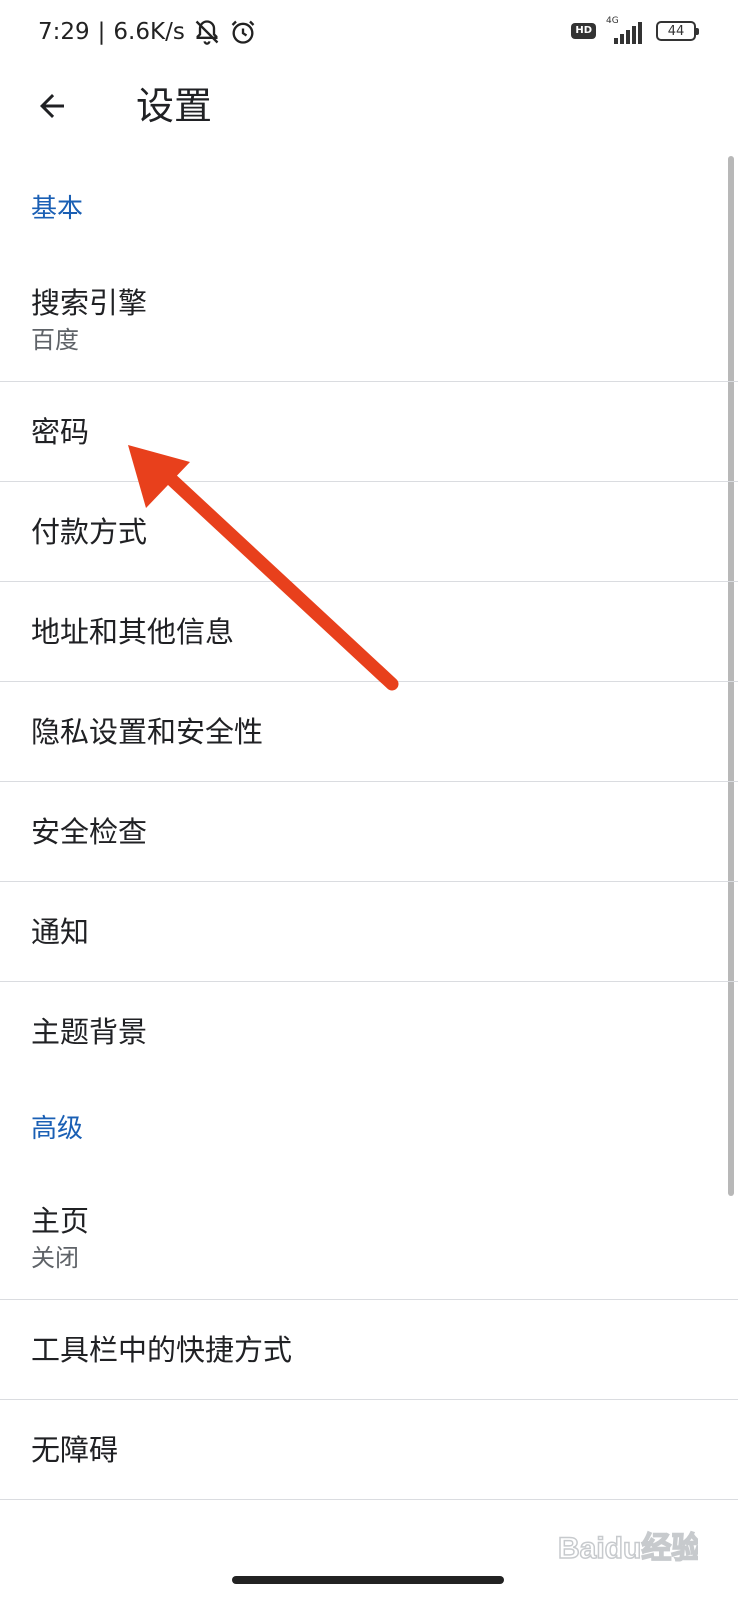 Image resolution: width=738 pixels, height=1600 pixels. What do you see at coordinates (626, 30) in the screenshot?
I see `signal-icon: 4G` at bounding box center [626, 30].